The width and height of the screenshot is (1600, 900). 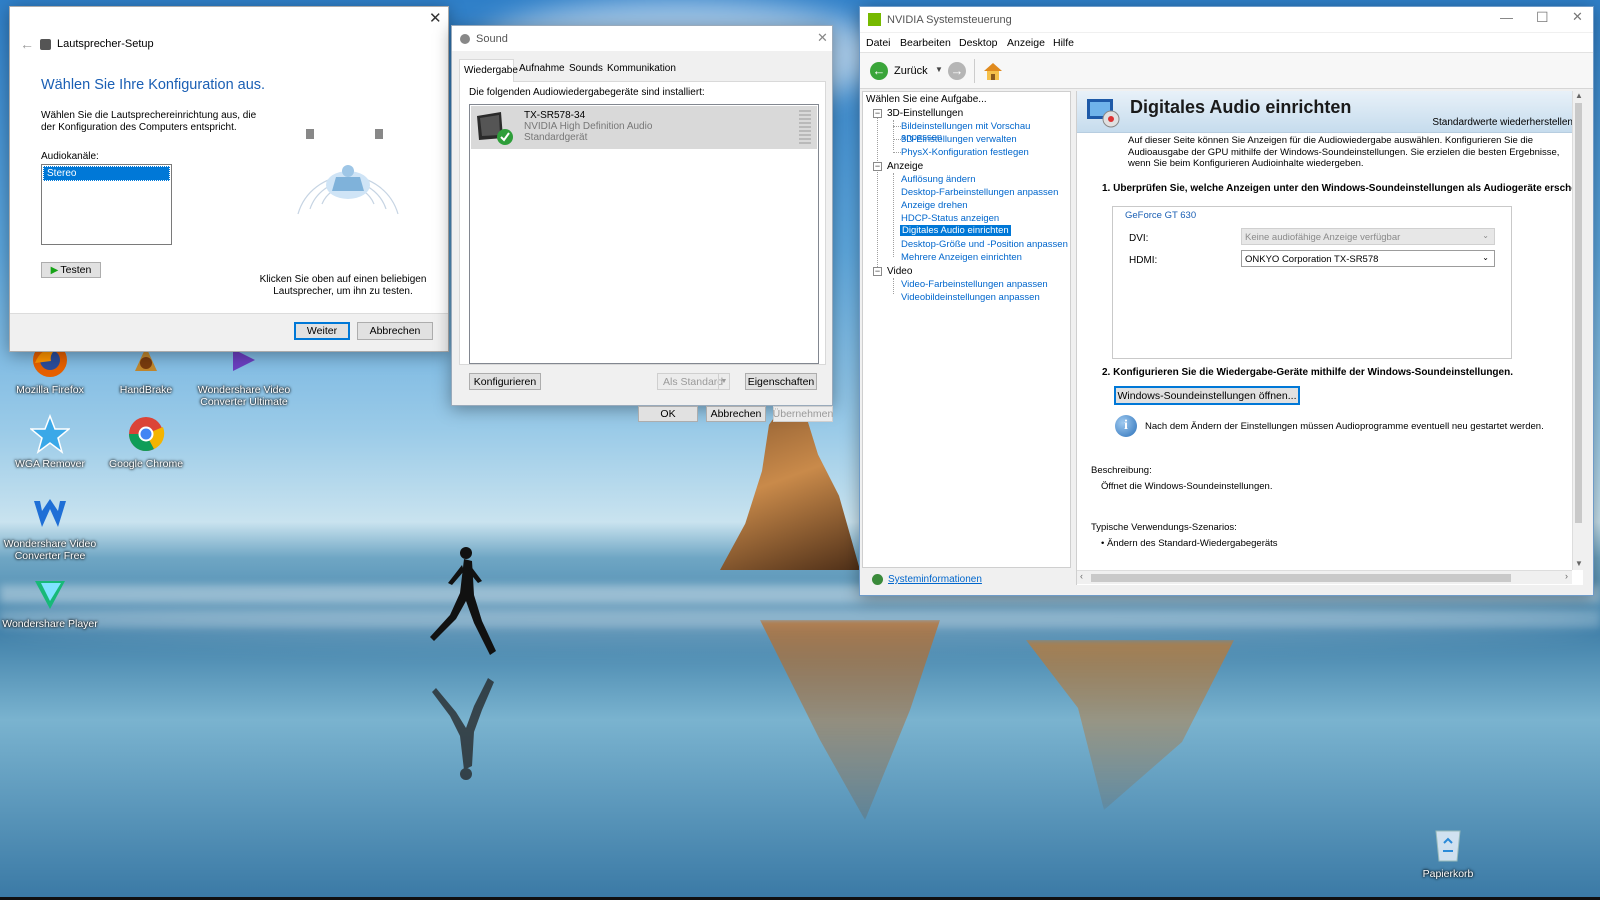 I want to click on scroll-left-icon: ‹, so click(x=1081, y=576).